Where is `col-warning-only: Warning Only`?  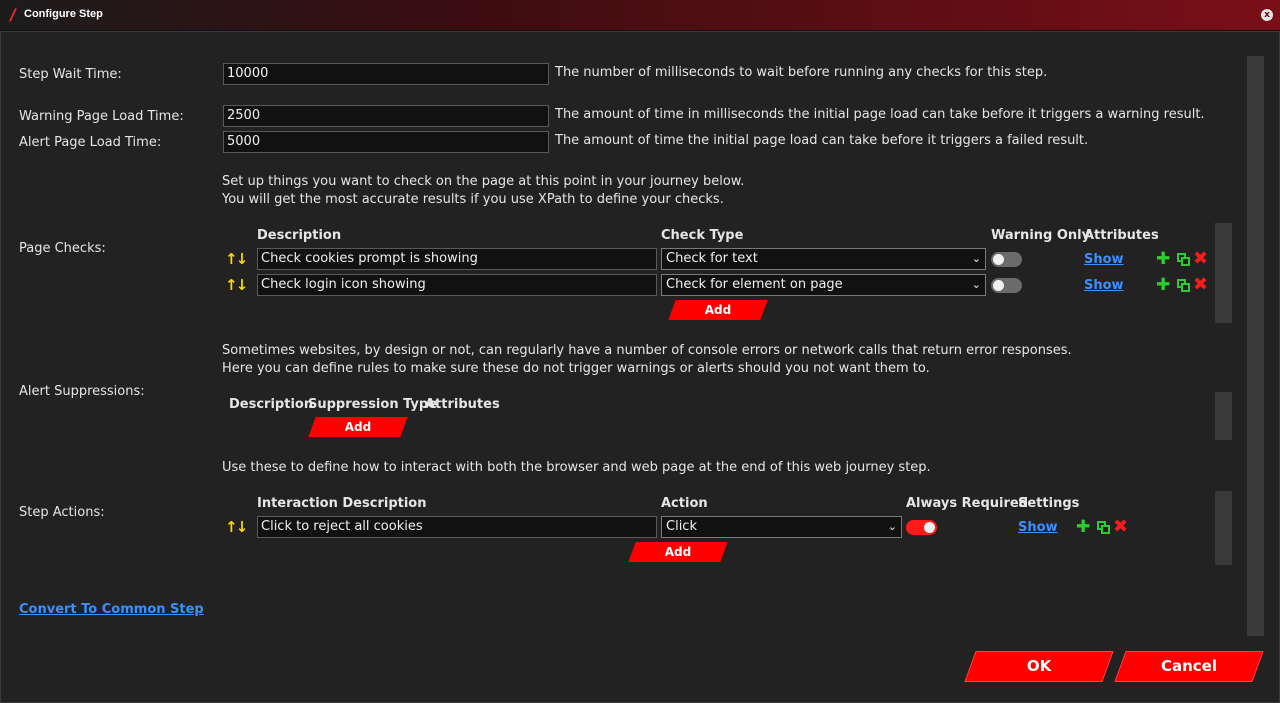
col-warning-only: Warning Only is located at coordinates (1041, 235).